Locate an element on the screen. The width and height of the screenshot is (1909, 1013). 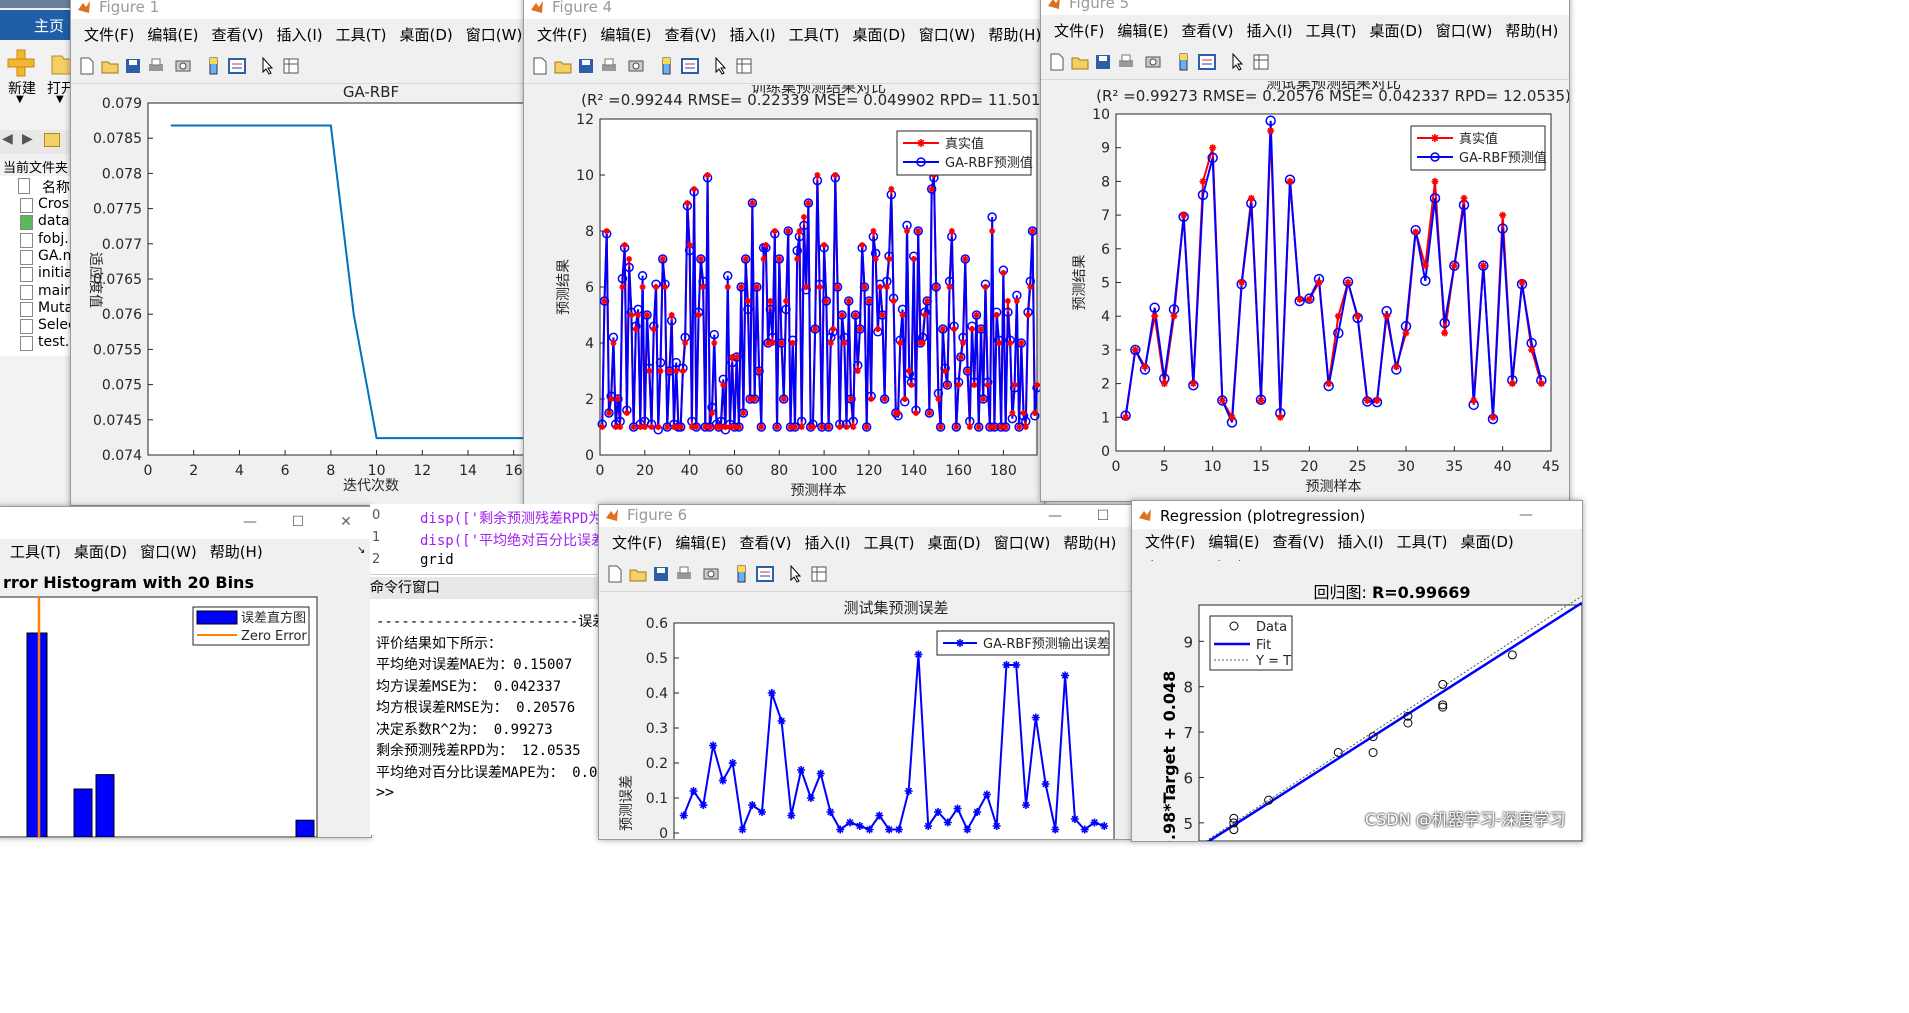
new-button: 新建 ▼ is located at coordinates (22, 77).